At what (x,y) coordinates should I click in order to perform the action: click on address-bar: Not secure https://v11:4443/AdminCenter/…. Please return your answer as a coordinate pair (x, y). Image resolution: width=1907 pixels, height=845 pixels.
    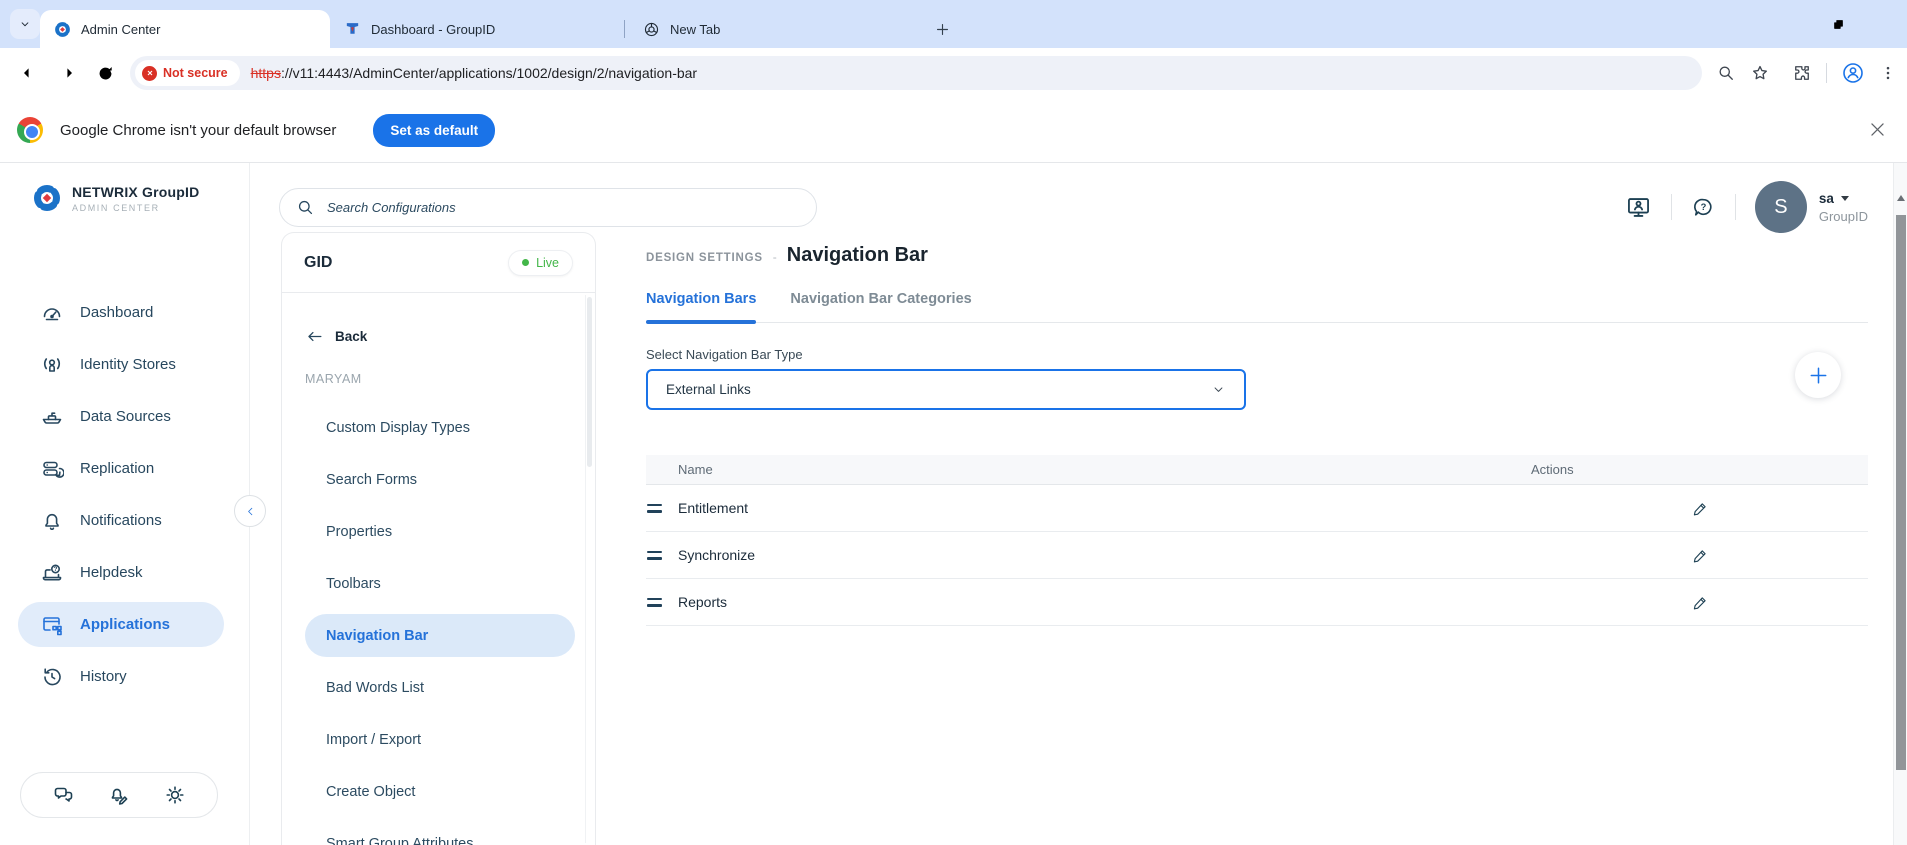
    Looking at the image, I should click on (916, 73).